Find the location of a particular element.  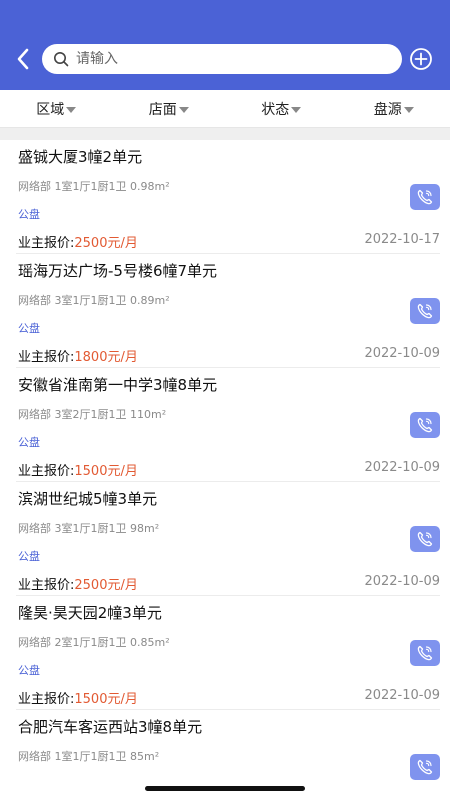

section-divider is located at coordinates (225, 134).